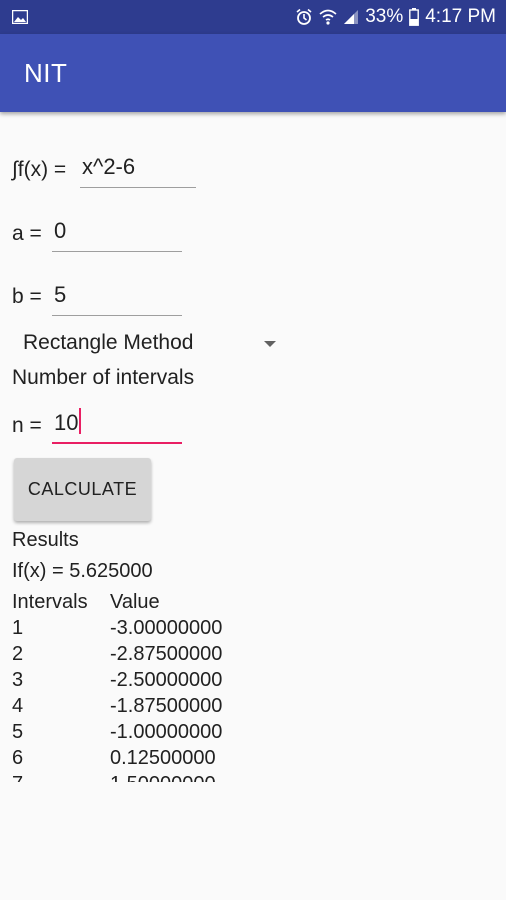  Describe the element at coordinates (80, 421) in the screenshot. I see `text-cursor` at that location.